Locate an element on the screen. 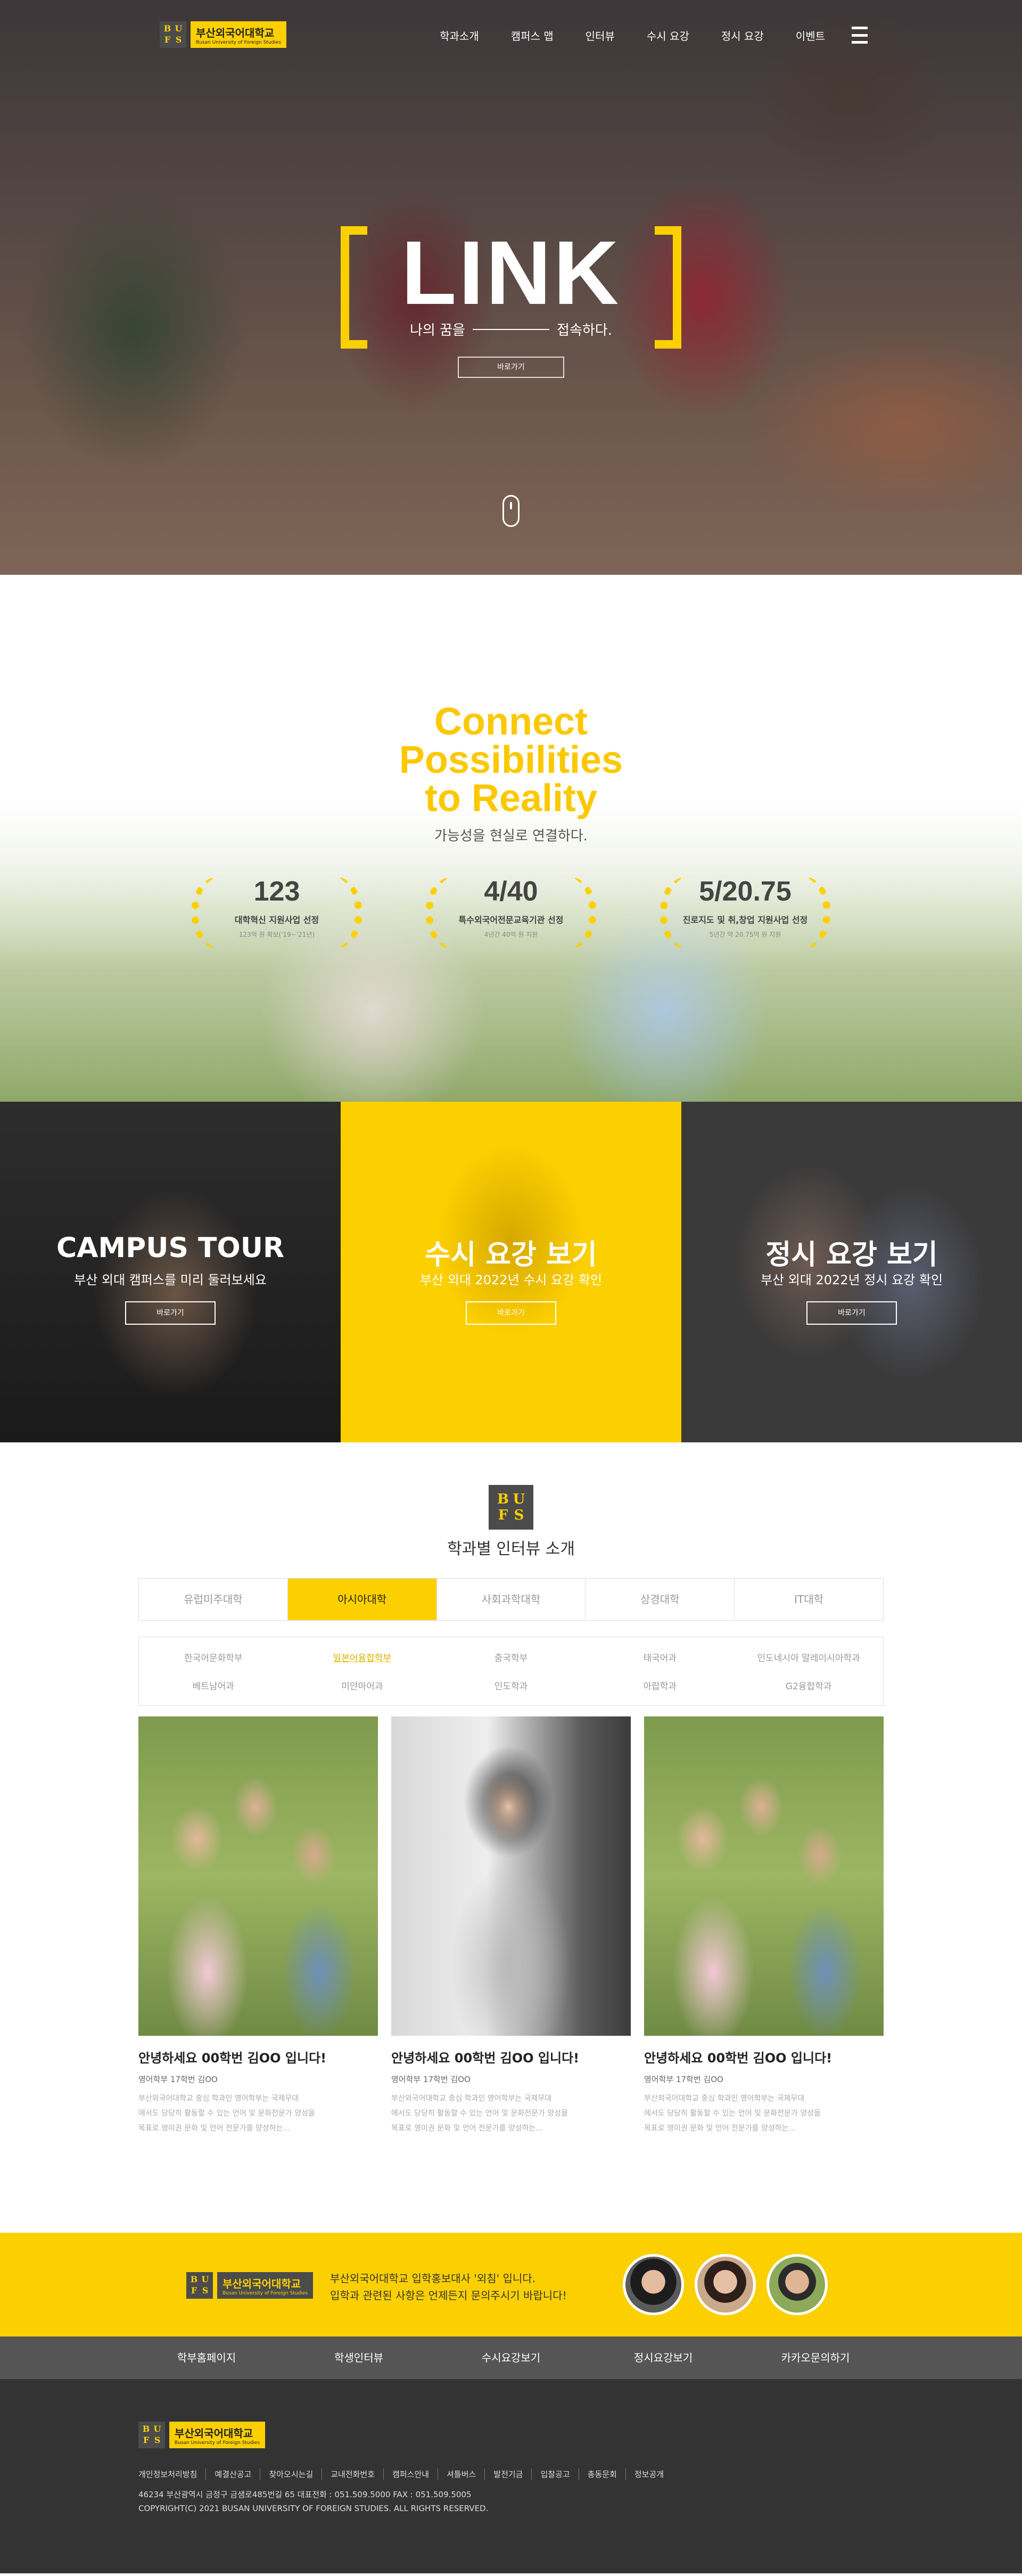  dept-item: 아랍학과 is located at coordinates (660, 1685).